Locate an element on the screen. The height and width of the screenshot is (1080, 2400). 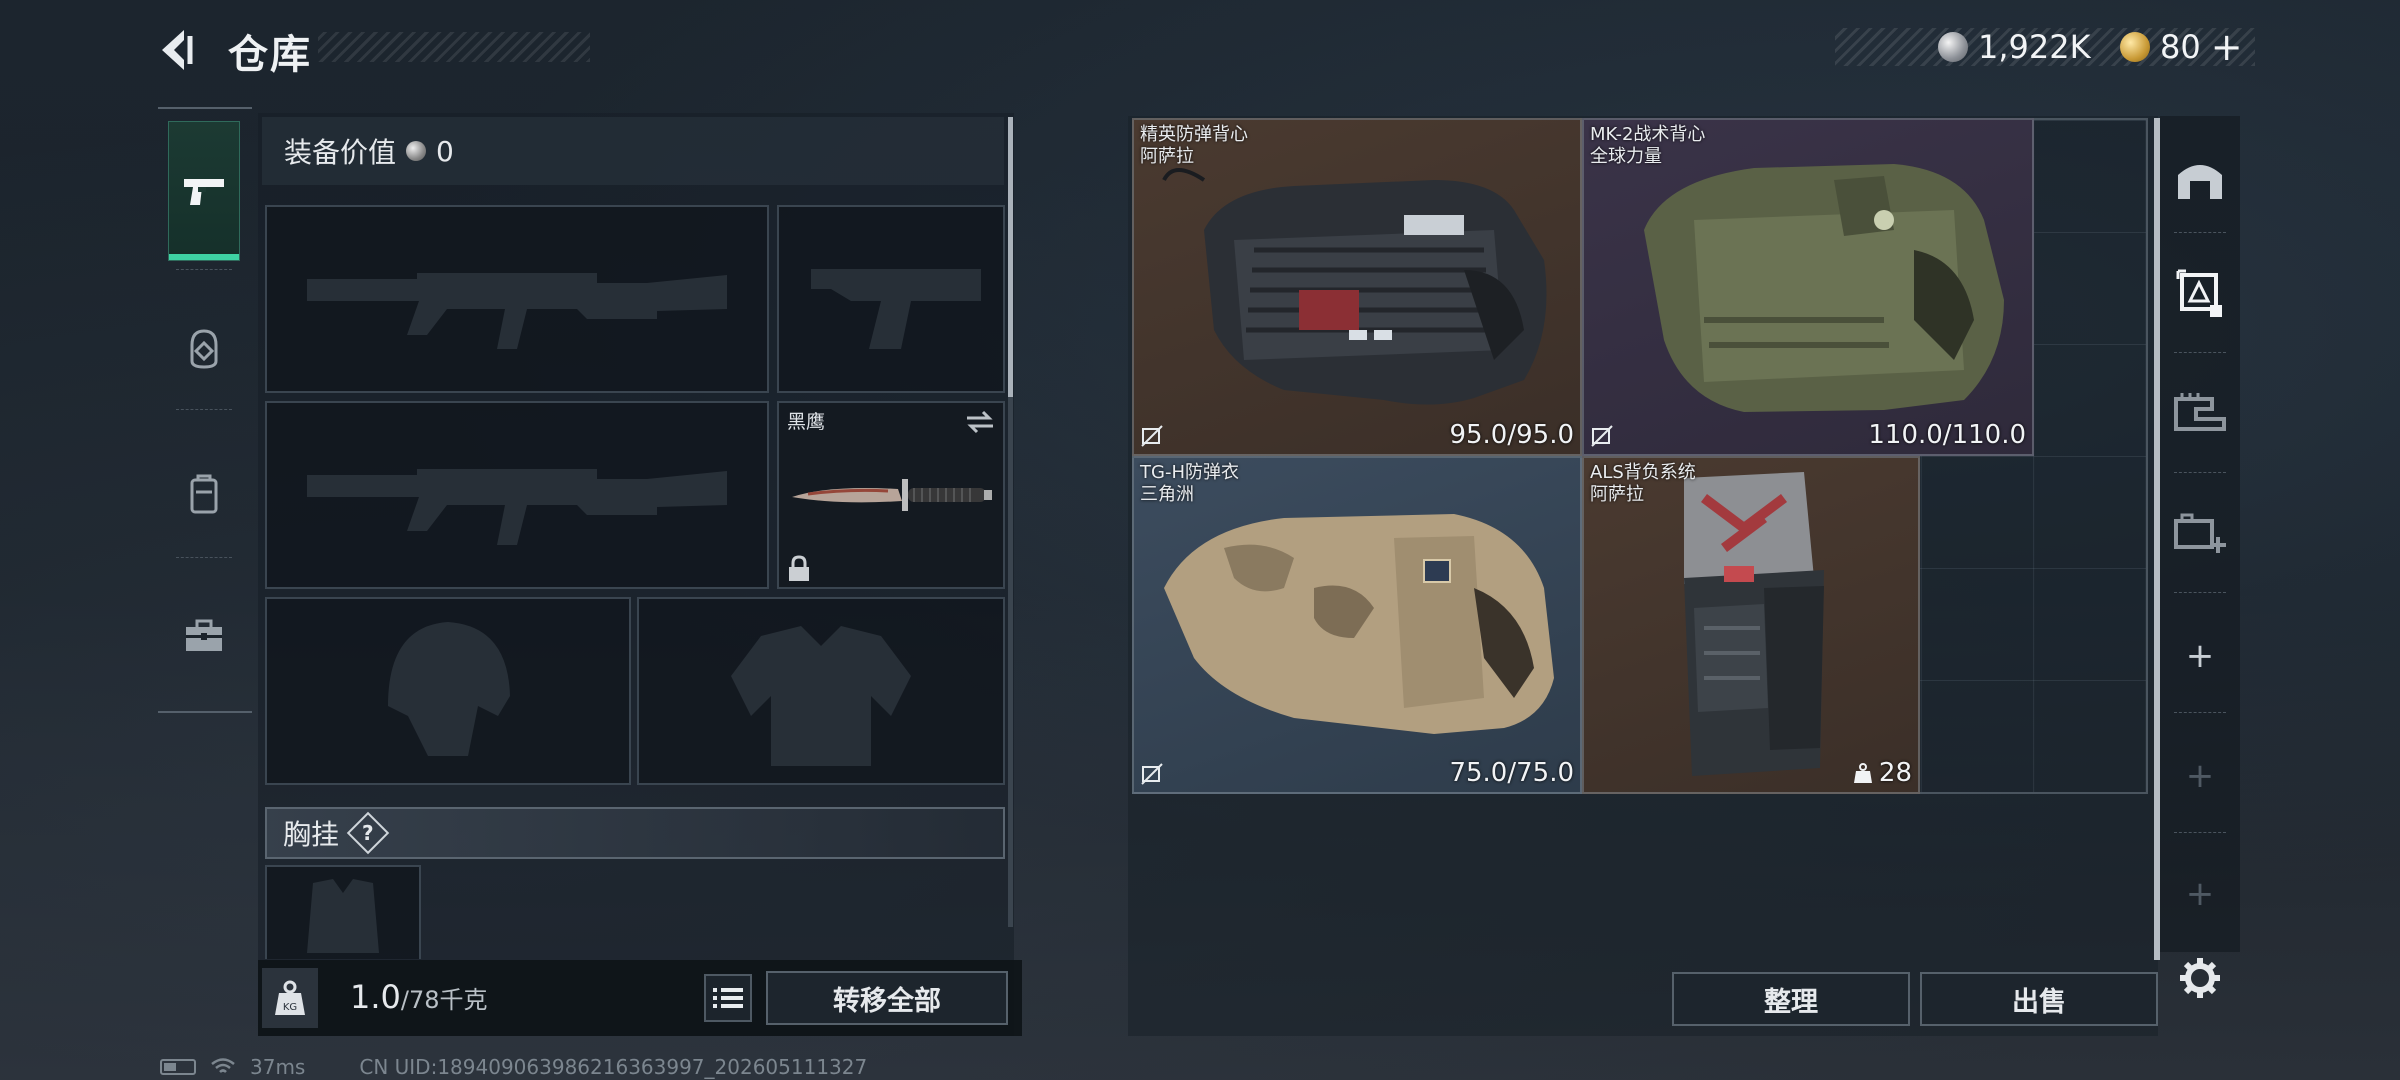
equipment-scrollbar-thumb is located at coordinates (1010, 257).